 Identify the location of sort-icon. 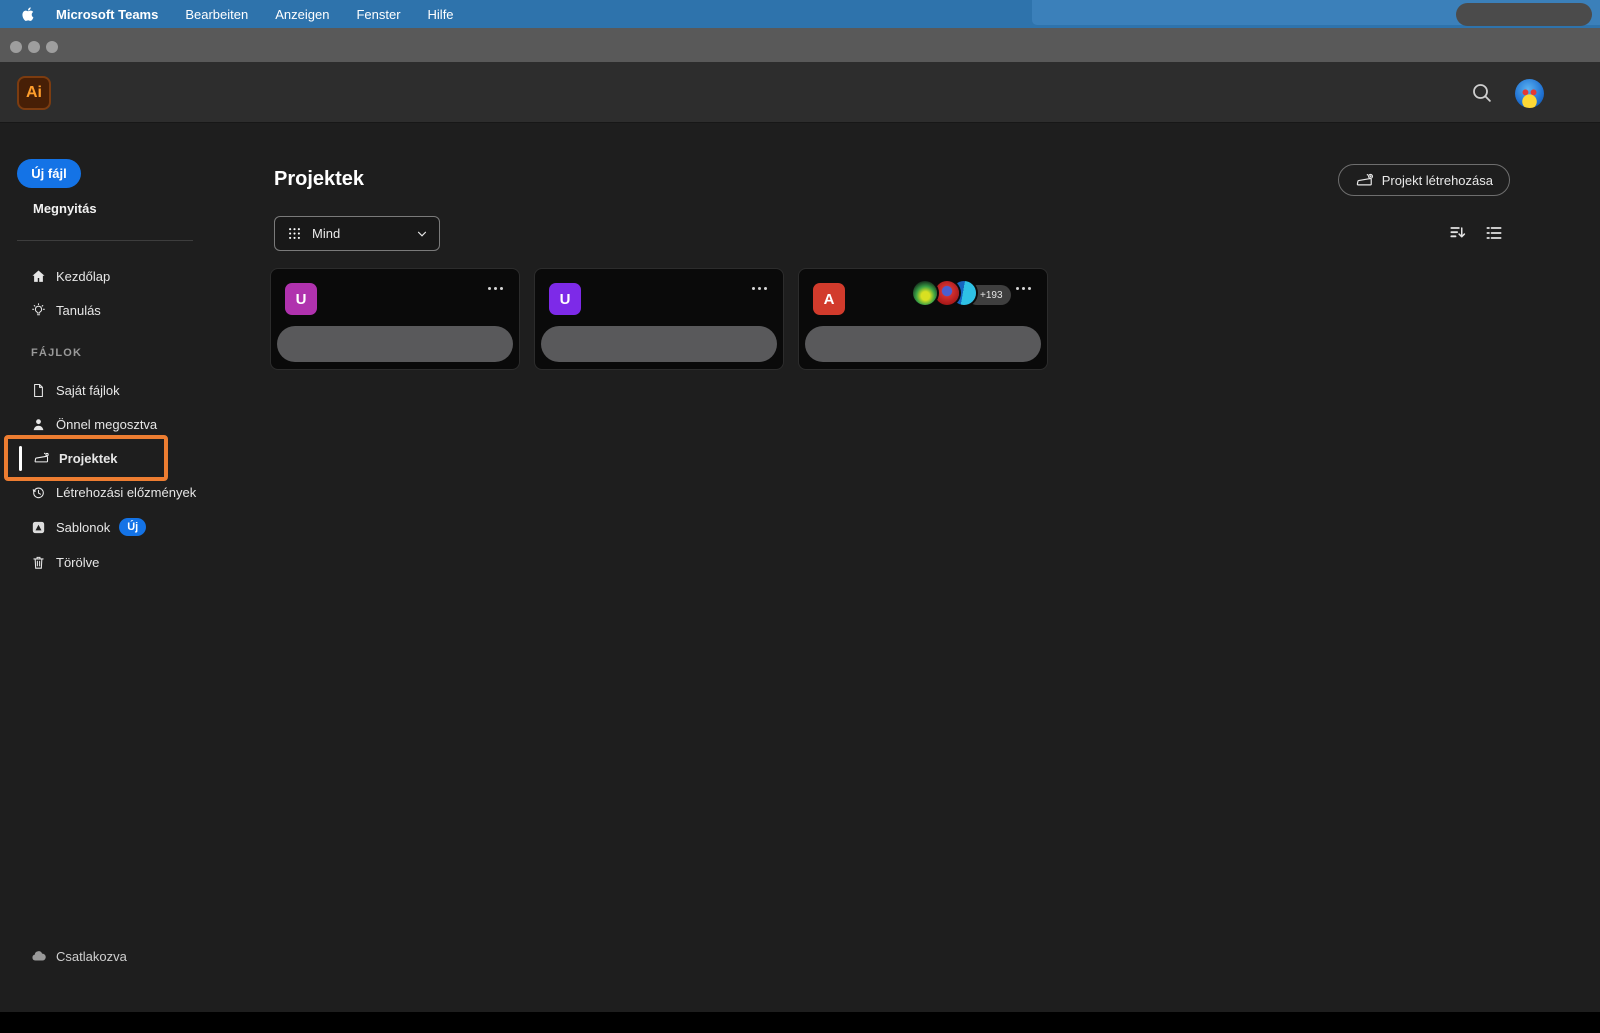
(1458, 233).